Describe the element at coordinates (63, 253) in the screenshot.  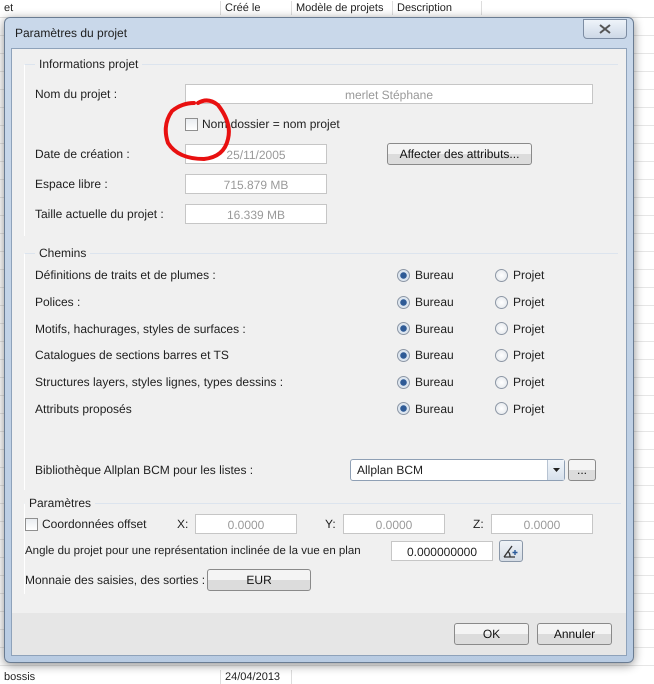
I see `group-title: Chemins` at that location.